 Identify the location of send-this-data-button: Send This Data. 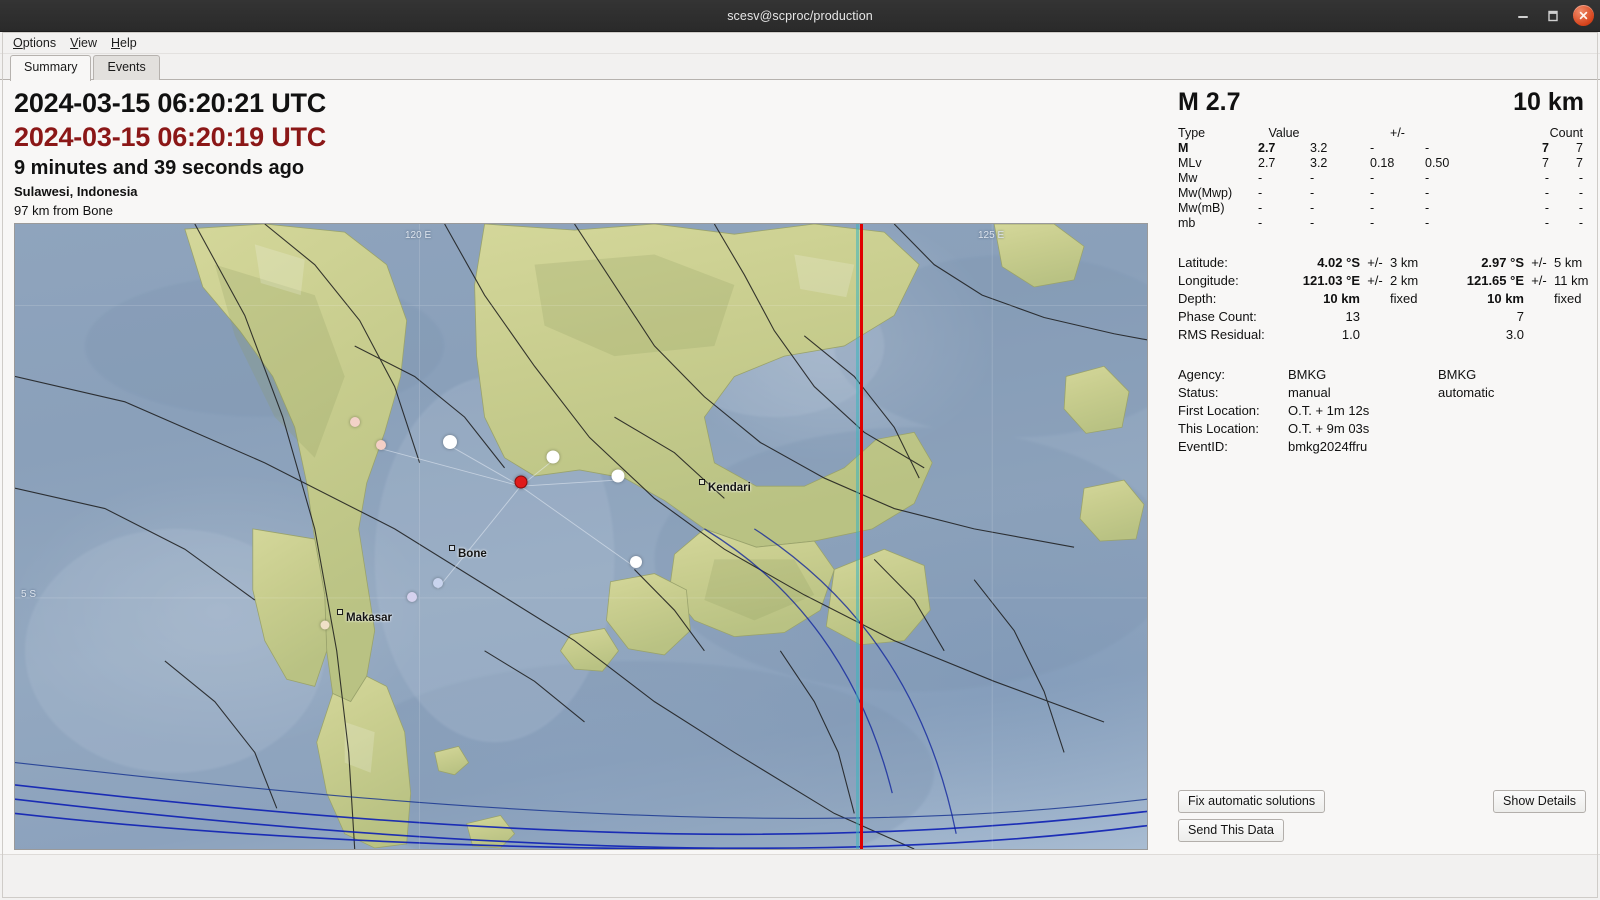
(1231, 830).